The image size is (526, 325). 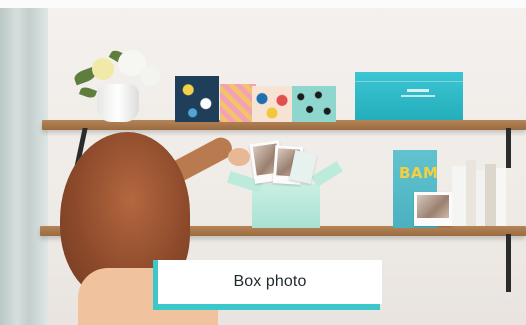 What do you see at coordinates (263, 4) in the screenshot?
I see `top-strip` at bounding box center [263, 4].